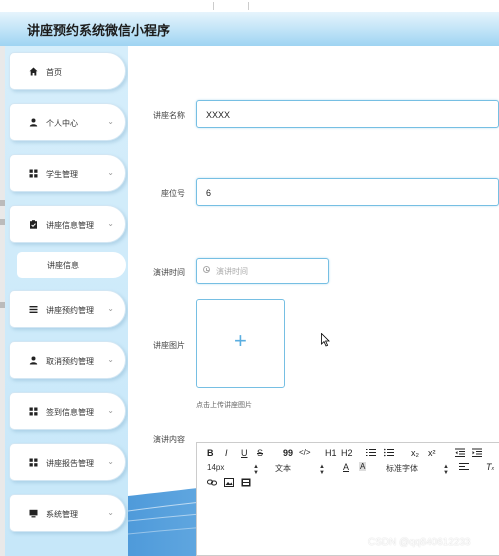 This screenshot has width=499, height=556. I want to click on background-color-button: A, so click(363, 466).